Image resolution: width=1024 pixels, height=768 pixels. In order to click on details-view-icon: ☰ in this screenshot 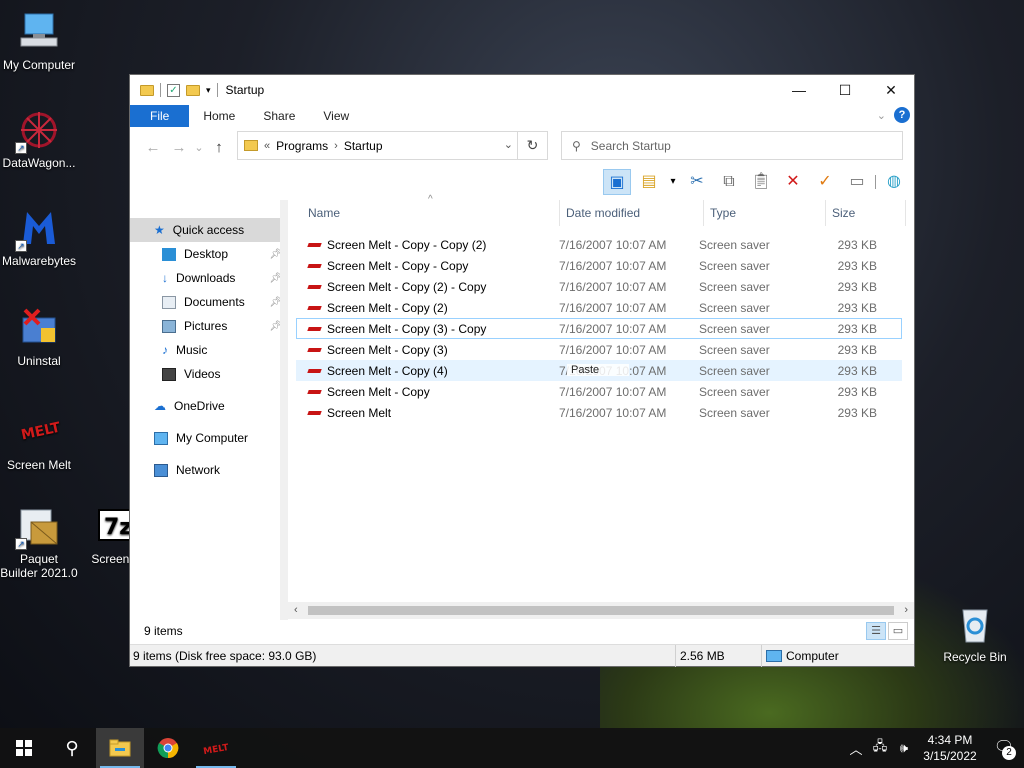, I will do `click(876, 631)`.